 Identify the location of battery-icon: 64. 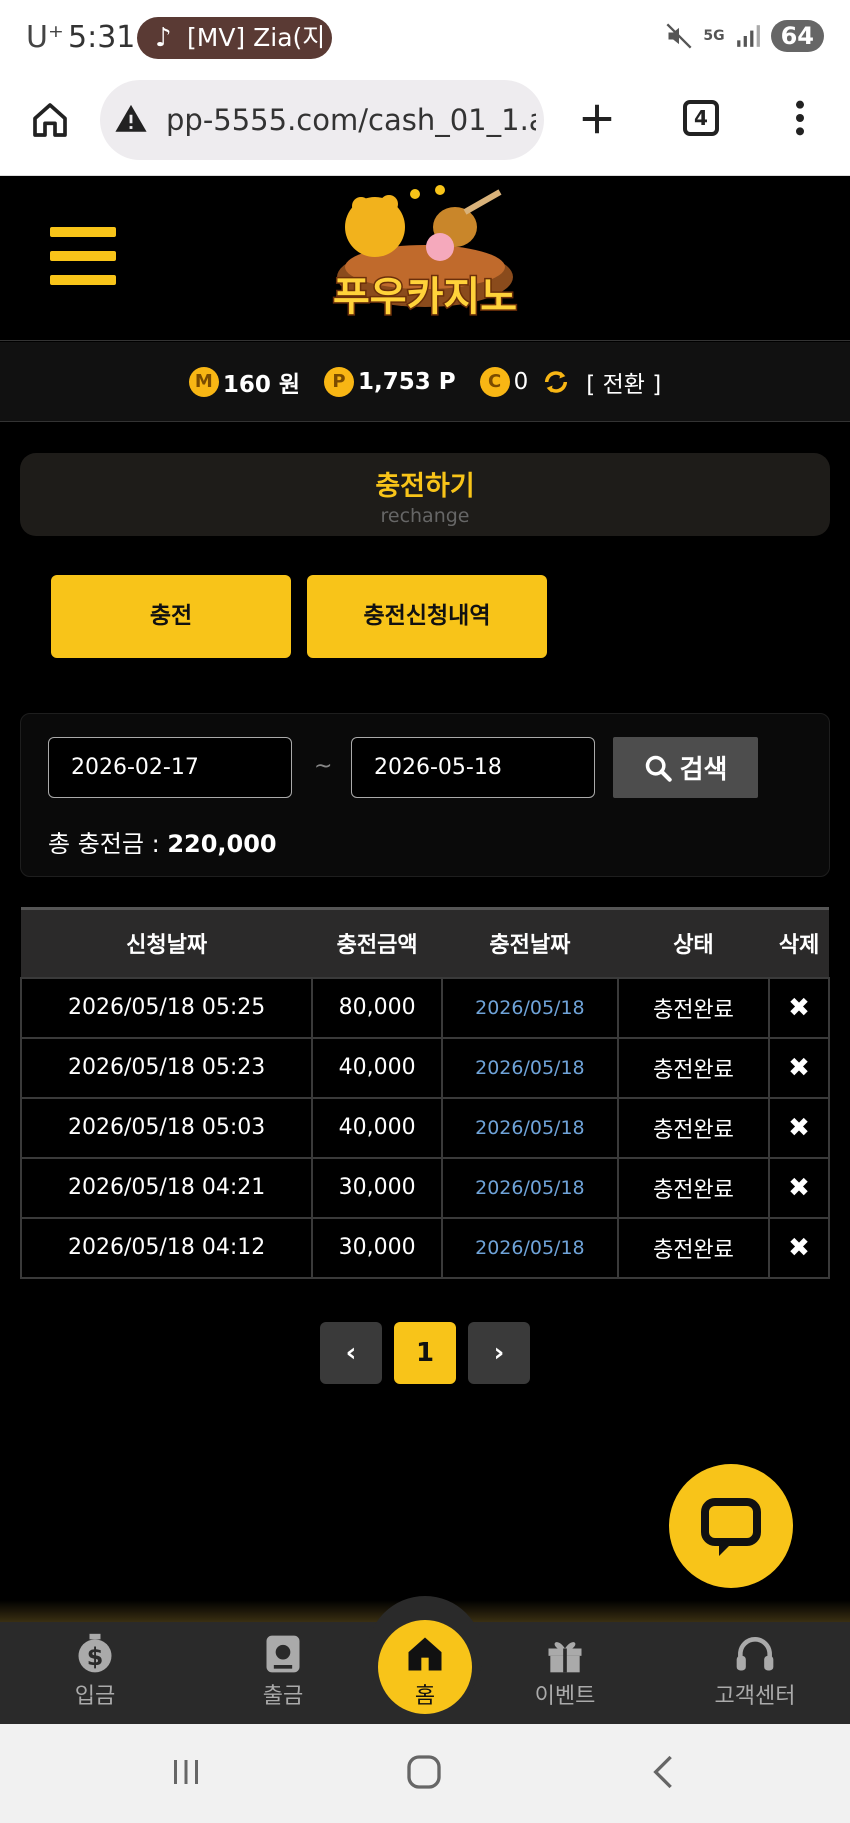
(797, 36).